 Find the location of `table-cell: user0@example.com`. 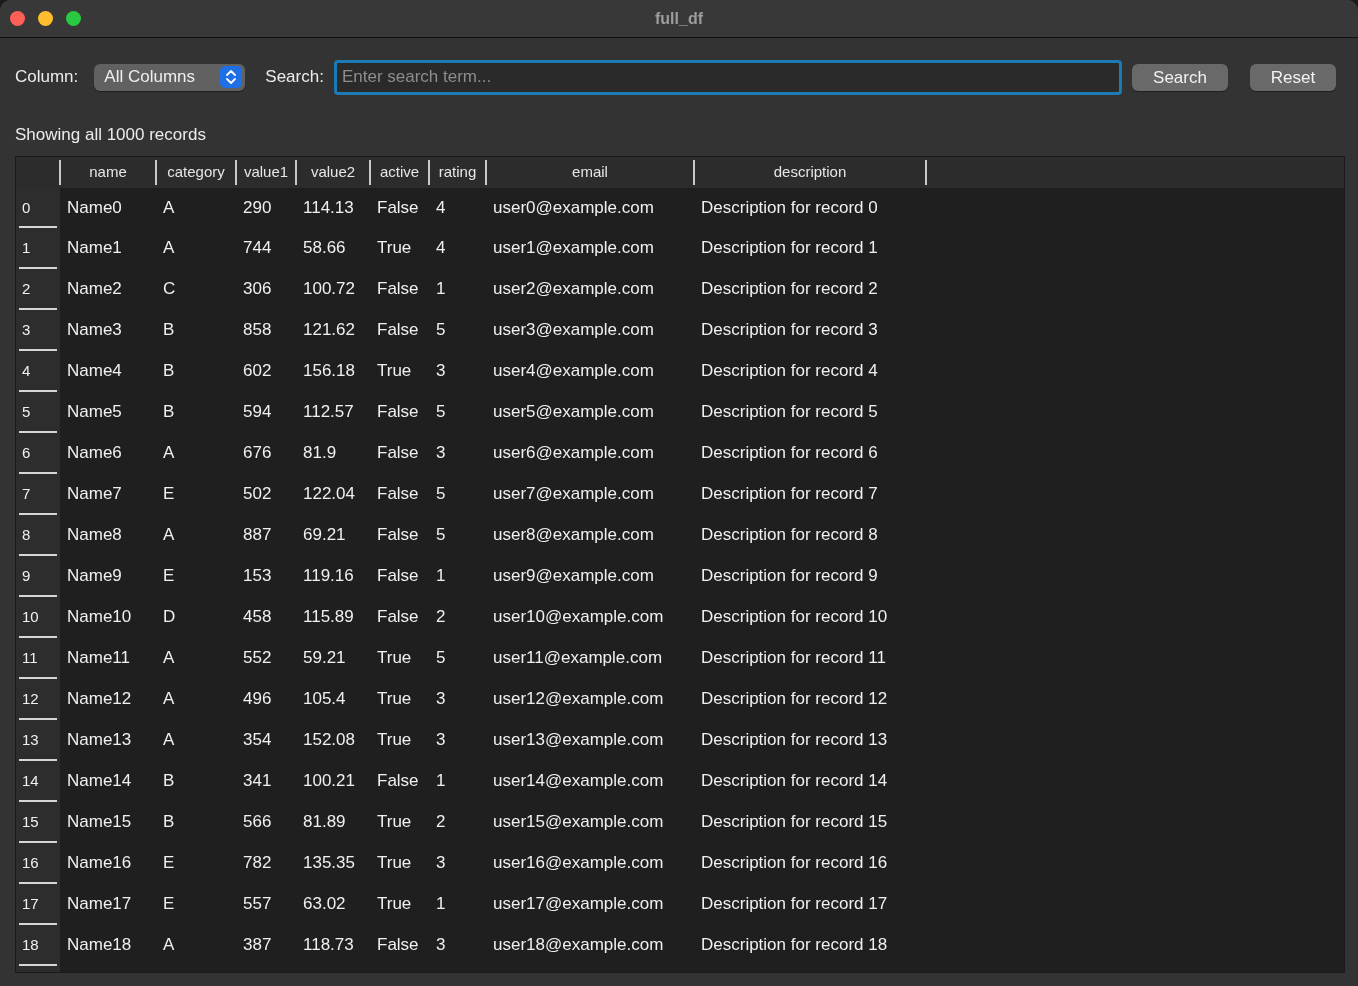

table-cell: user0@example.com is located at coordinates (590, 207).